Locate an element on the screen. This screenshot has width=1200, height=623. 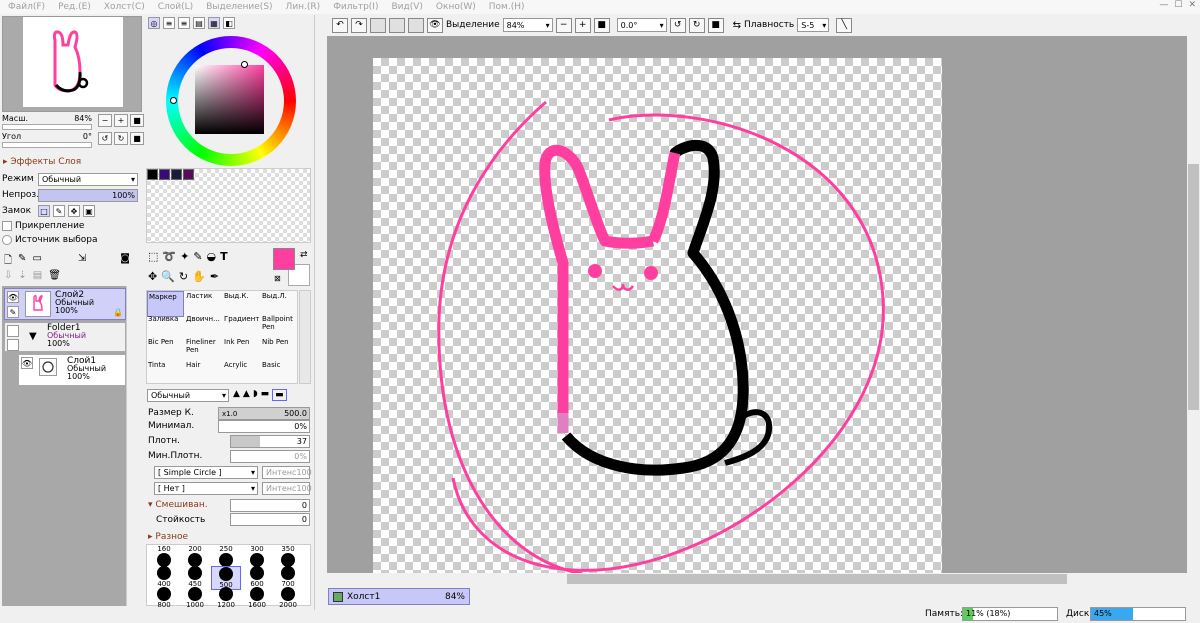
menu-edit: Ред.(E) is located at coordinates (74, 7).